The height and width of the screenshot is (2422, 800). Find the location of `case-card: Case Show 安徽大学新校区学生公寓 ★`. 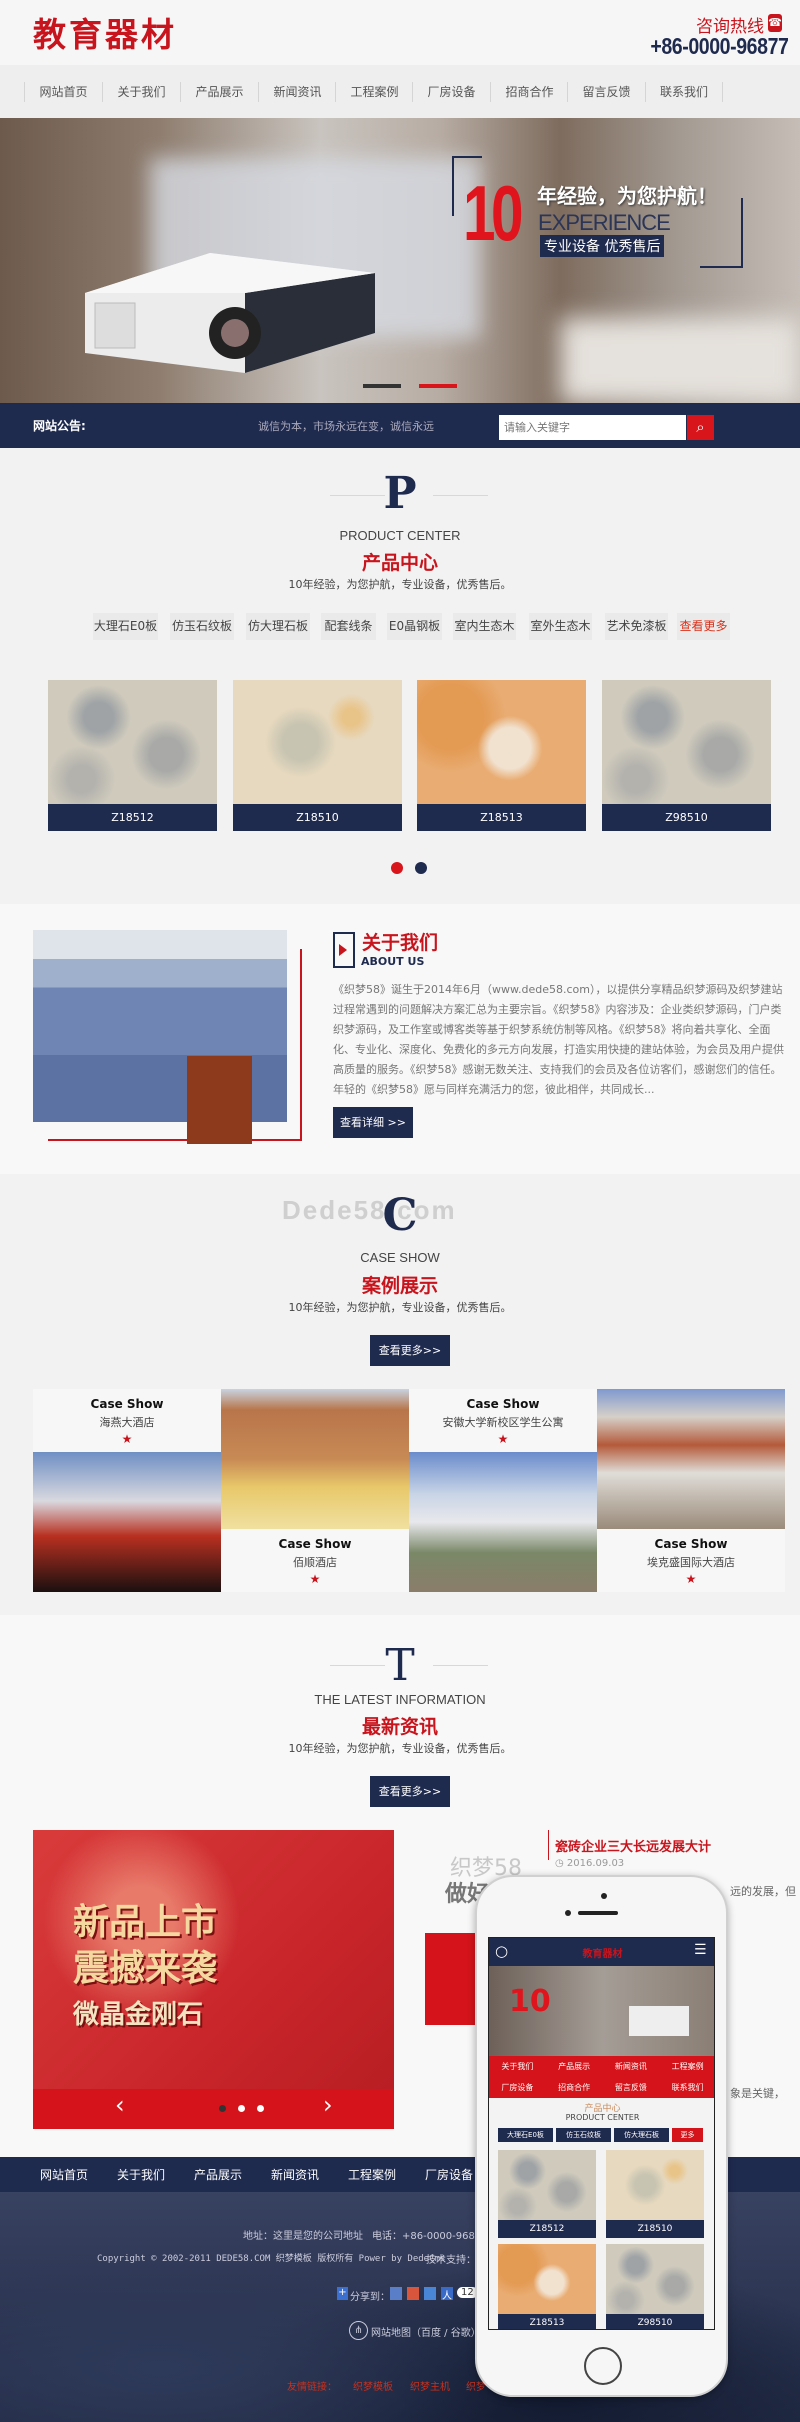

case-card: Case Show 安徽大学新校区学生公寓 ★ is located at coordinates (503, 1490).